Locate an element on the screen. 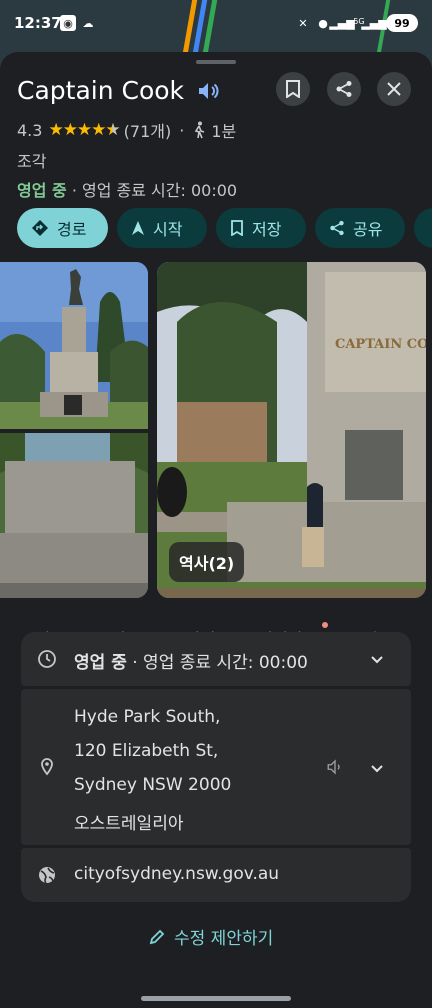 This screenshot has height=1008, width=432. photo-statue-wide is located at coordinates (74, 345).